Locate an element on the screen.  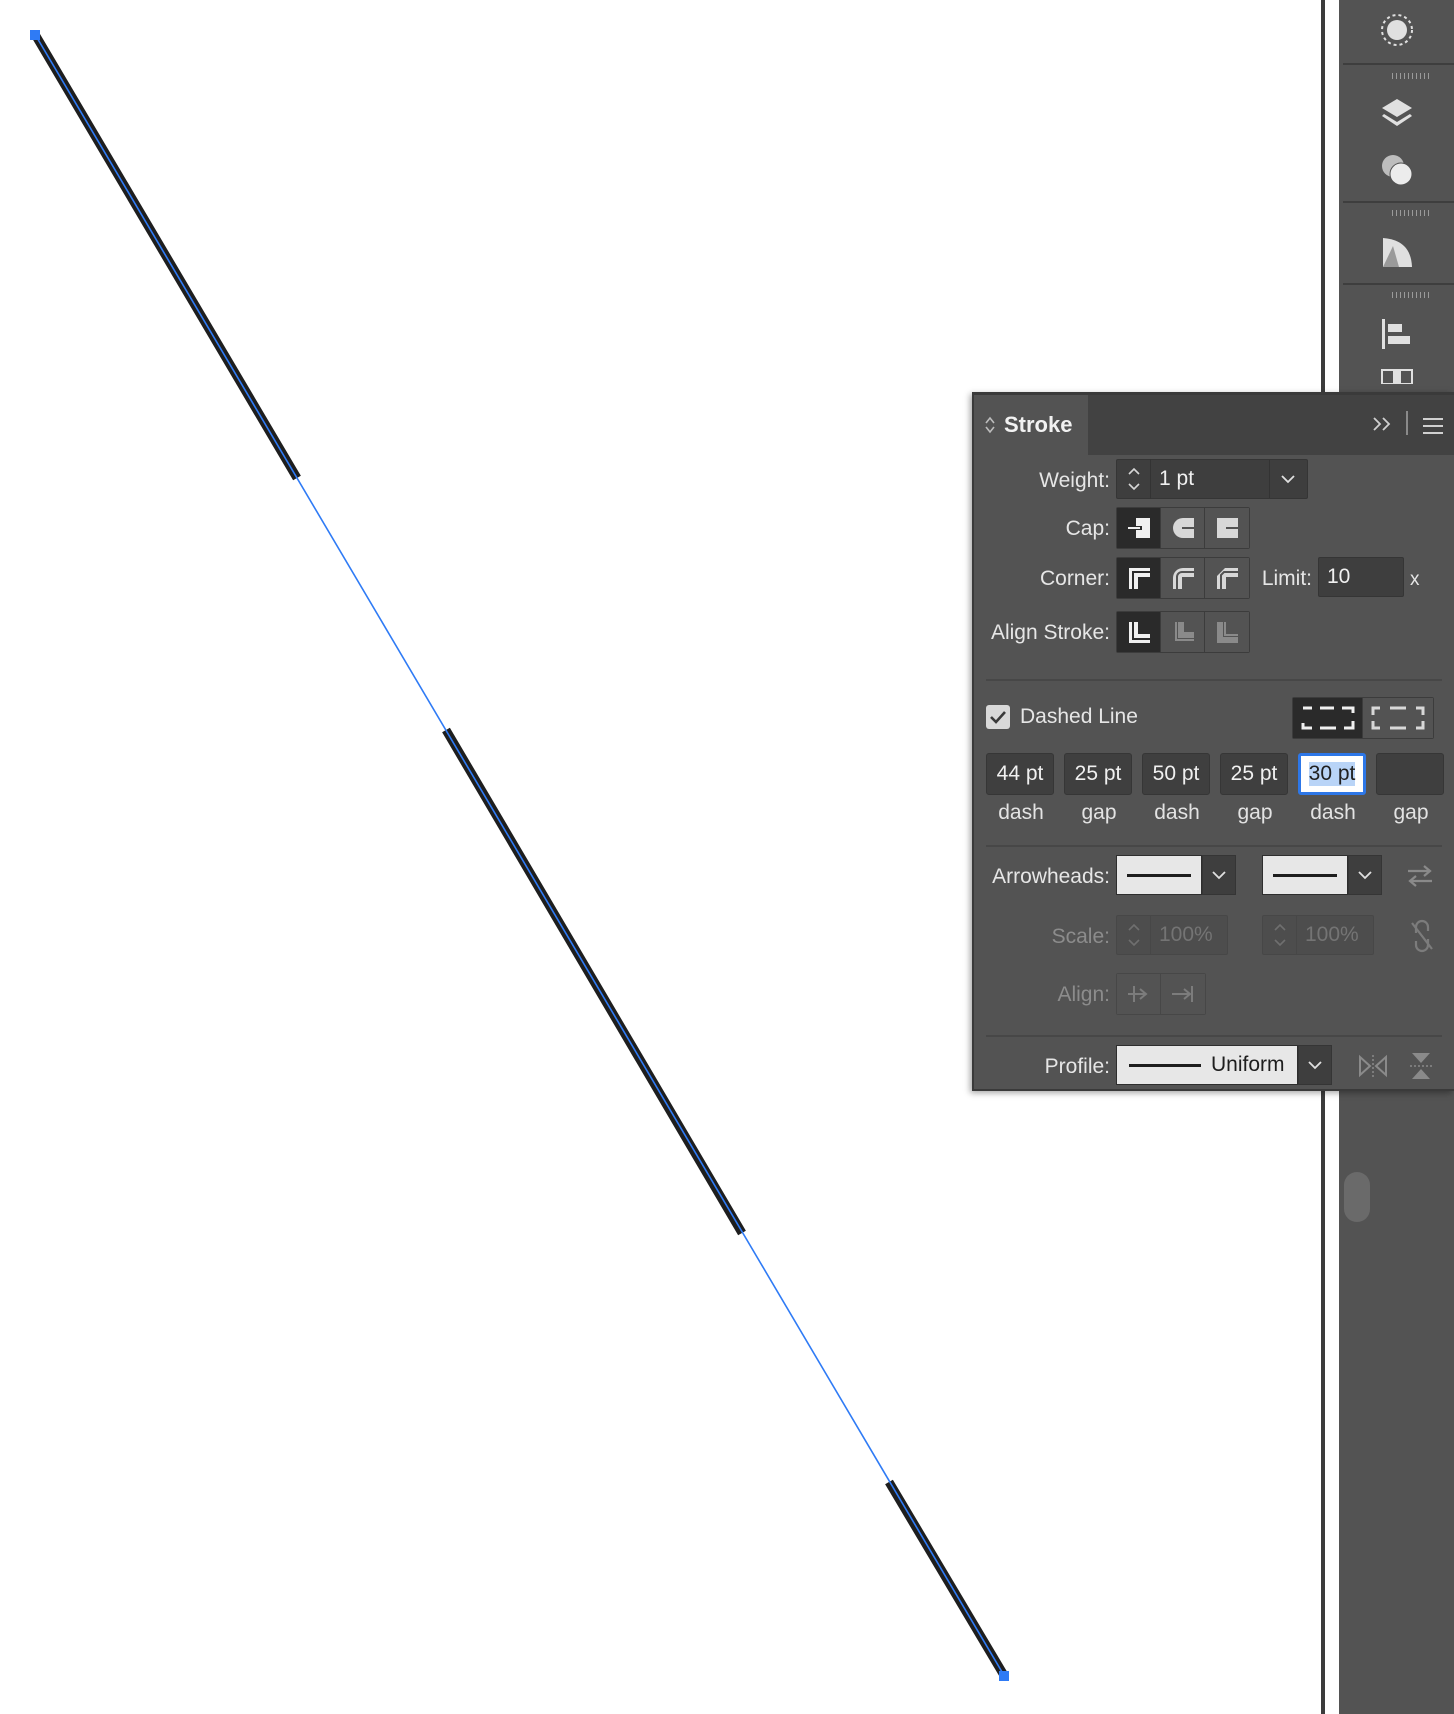
limit-value: 10 is located at coordinates (1338, 577).